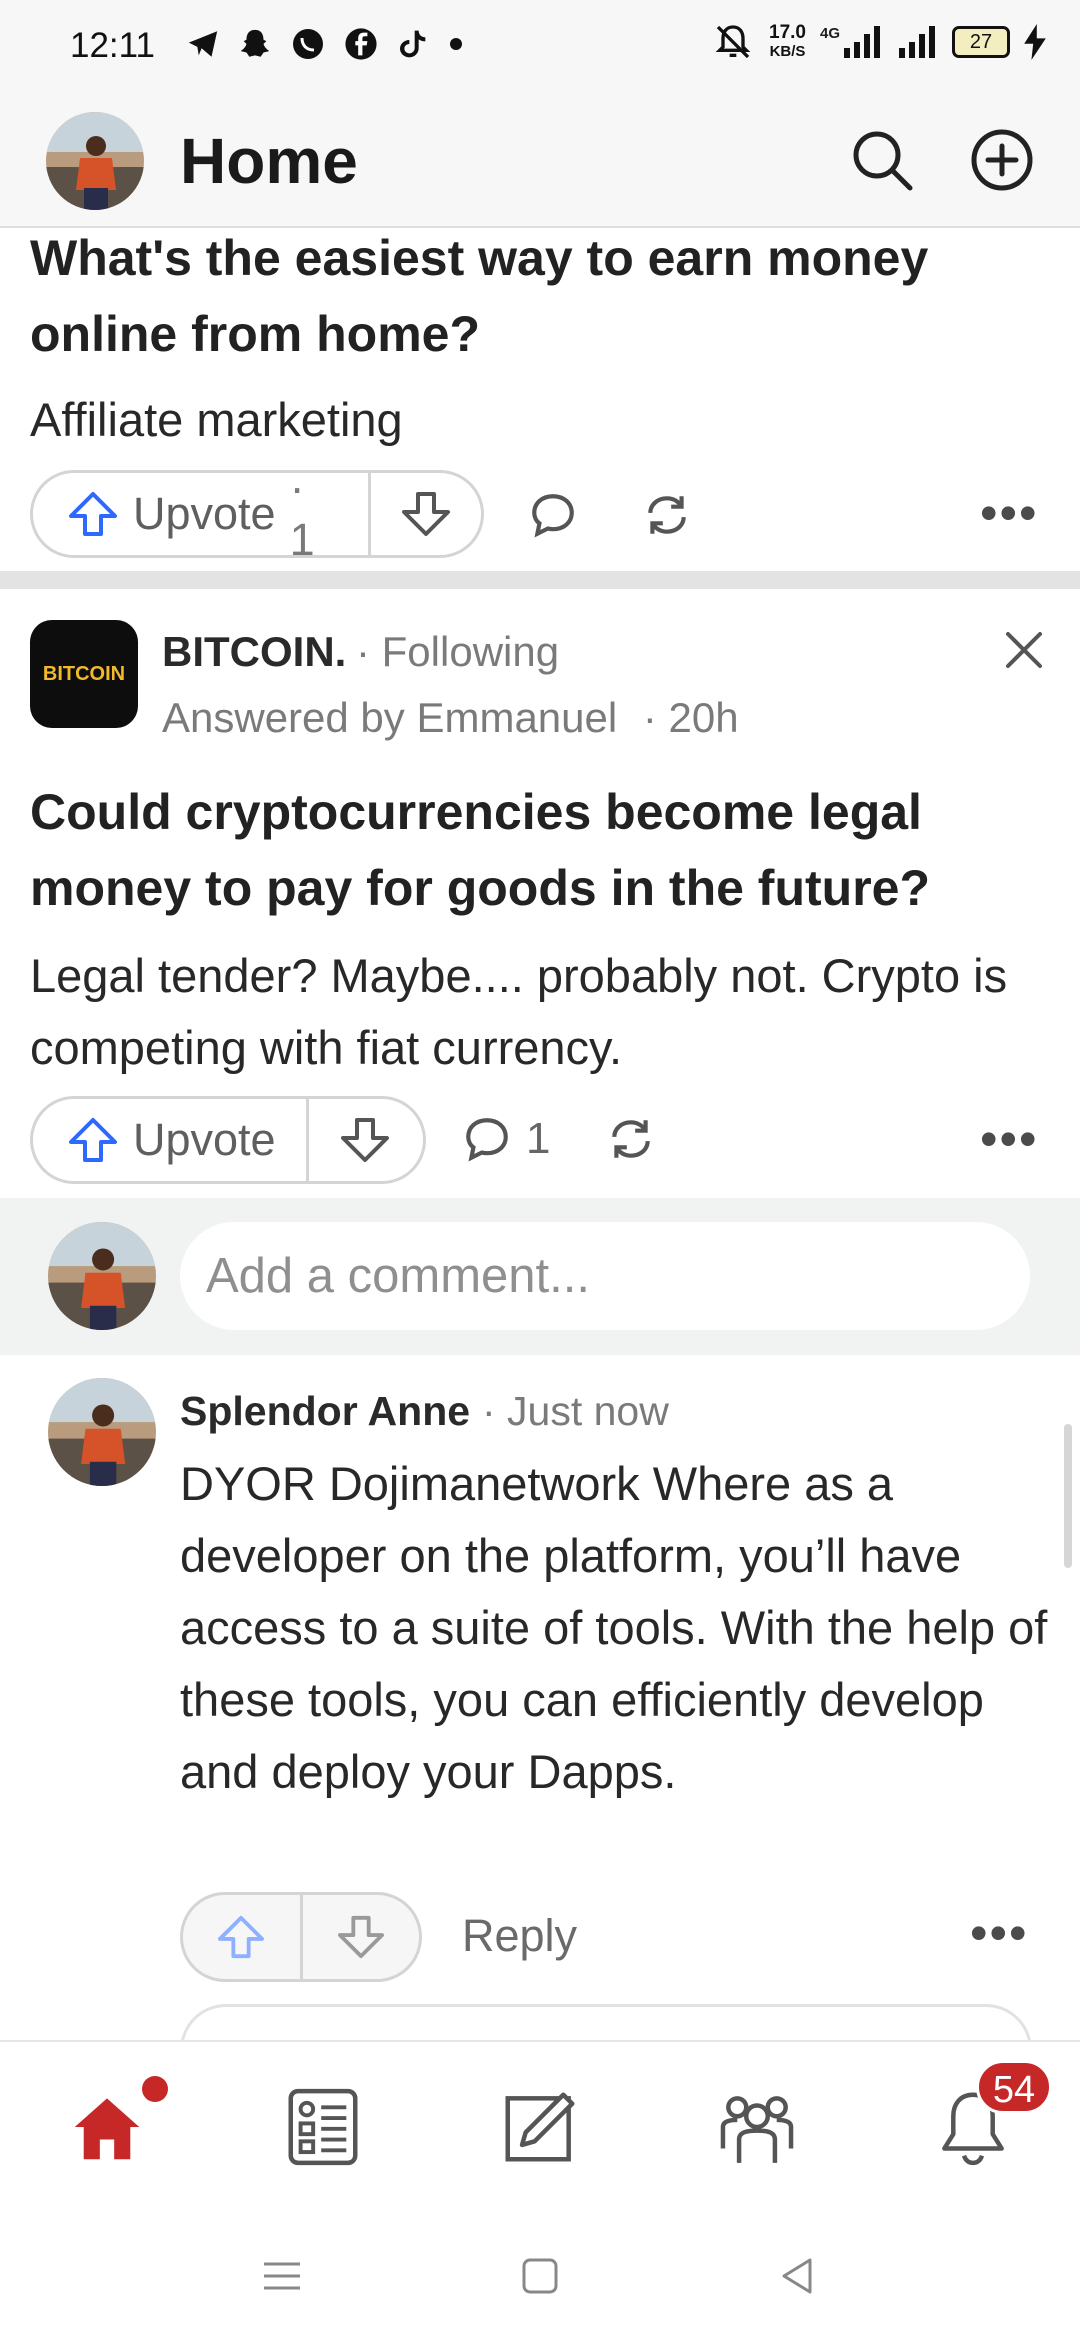 The image size is (1080, 2340). I want to click on following-icon, so click(323, 2127).